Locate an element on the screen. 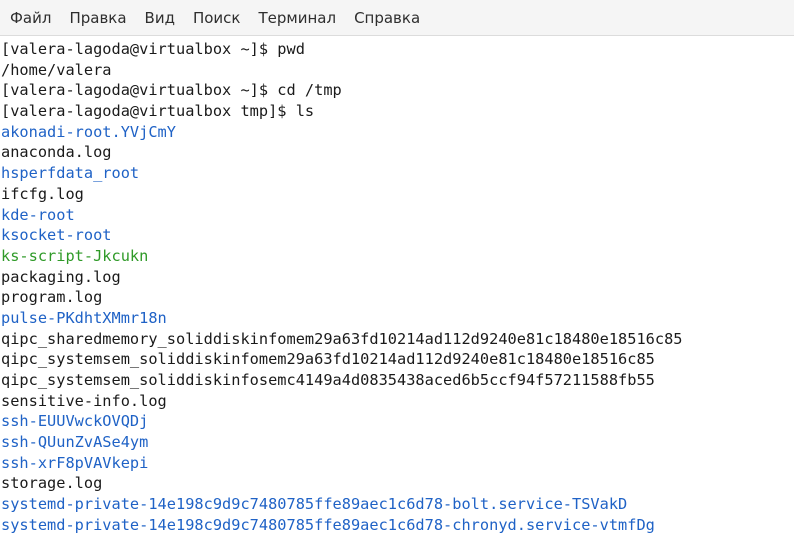 The height and width of the screenshot is (534, 794). terminal-output-line: ksocket-root is located at coordinates (56, 235).